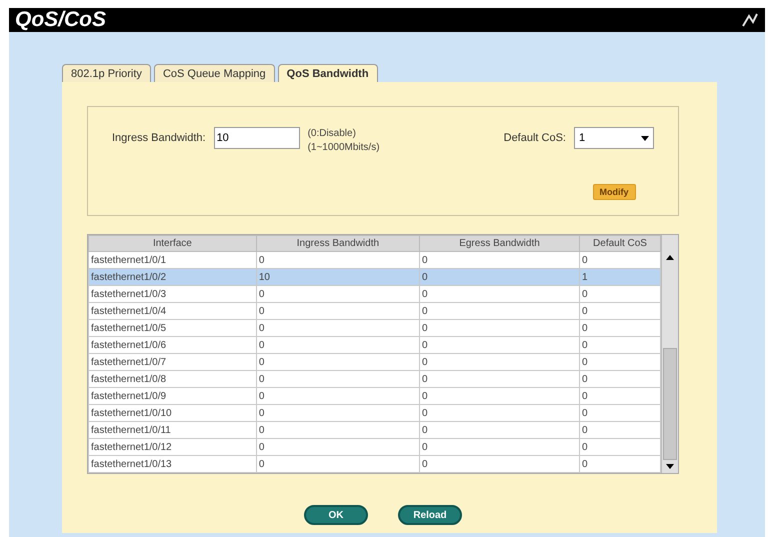  Describe the element at coordinates (670, 466) in the screenshot. I see `down-arrow-icon` at that location.